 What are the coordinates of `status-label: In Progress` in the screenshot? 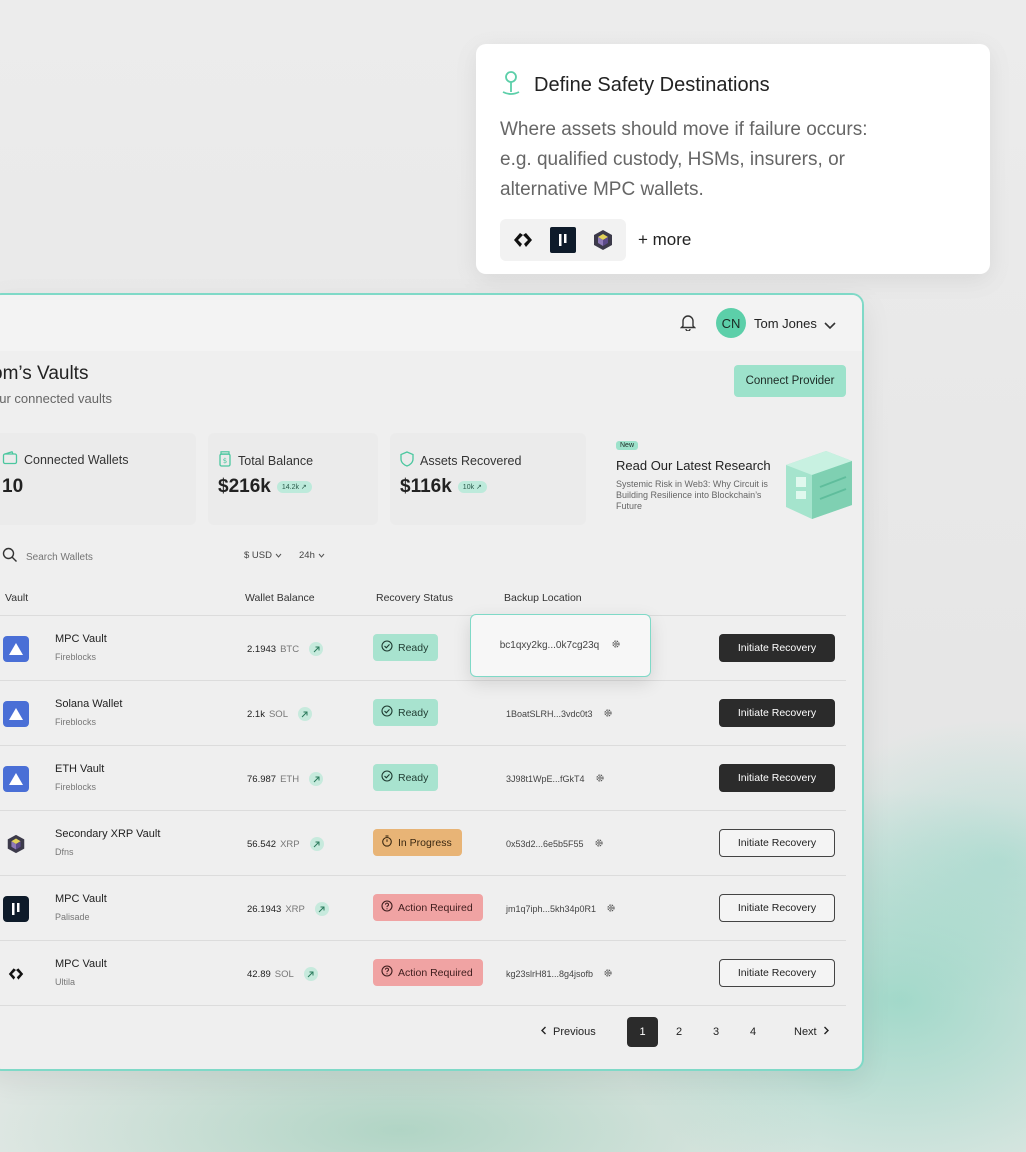 It's located at (425, 842).